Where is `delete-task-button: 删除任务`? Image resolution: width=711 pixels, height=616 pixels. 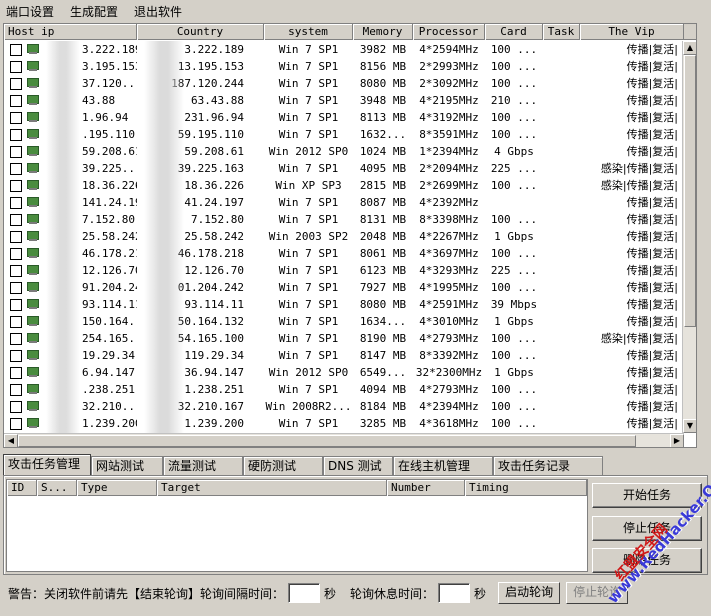 delete-task-button: 删除任务 is located at coordinates (647, 560).